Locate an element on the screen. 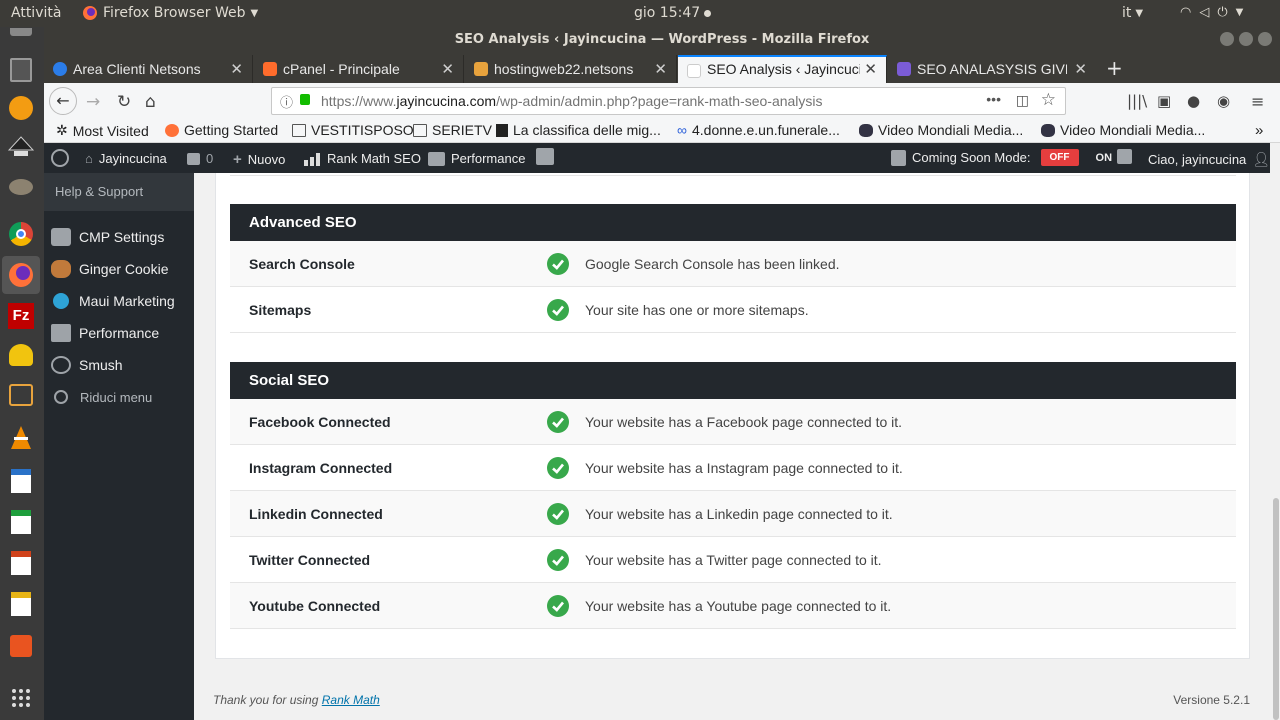  sidebar-item-help-support: Help & Support is located at coordinates (119, 192).